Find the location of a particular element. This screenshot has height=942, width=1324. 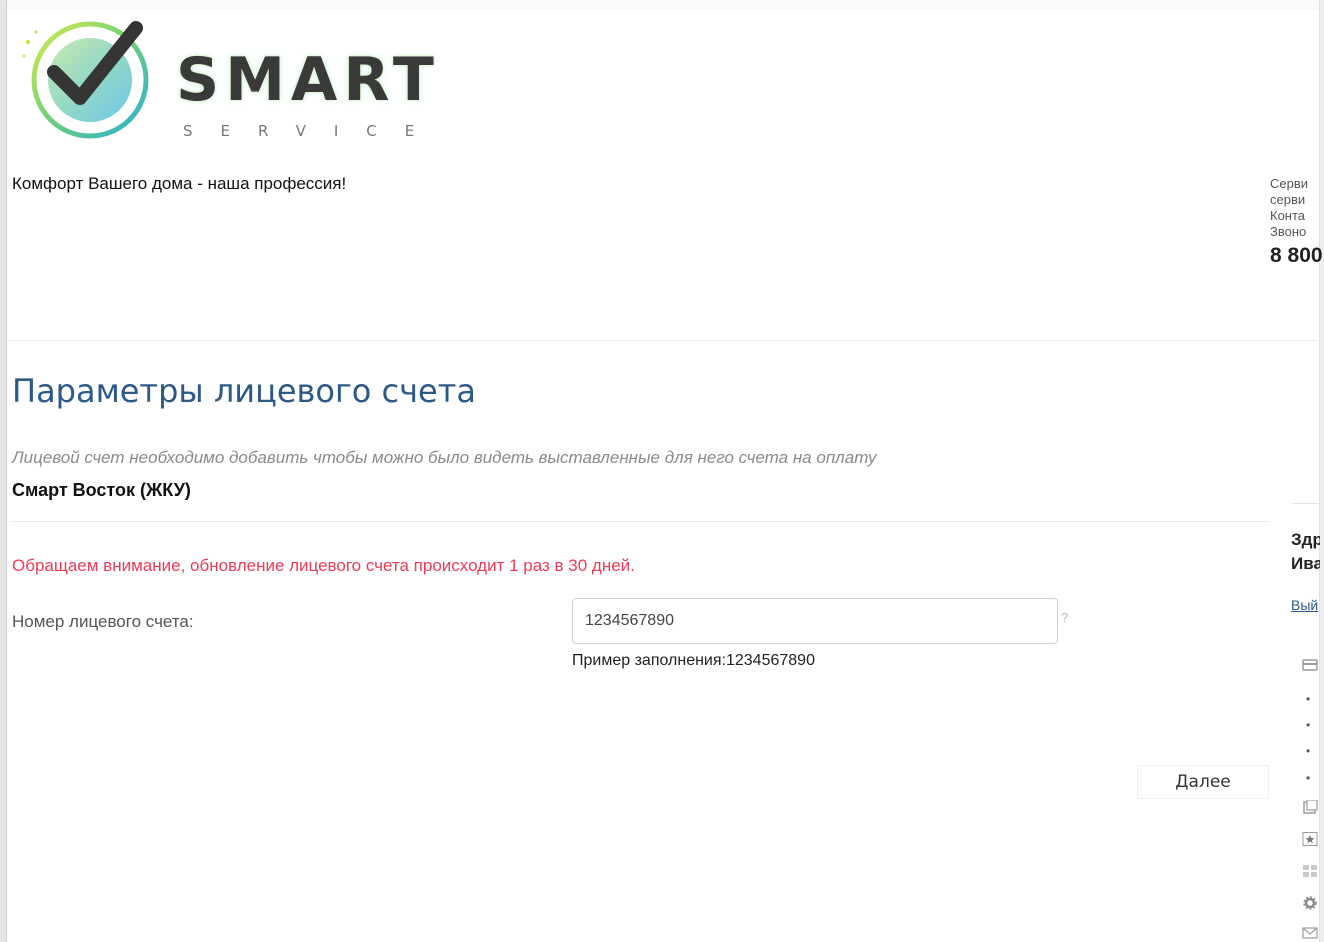

user-greeting: Здр Ива is located at coordinates (1305, 552).